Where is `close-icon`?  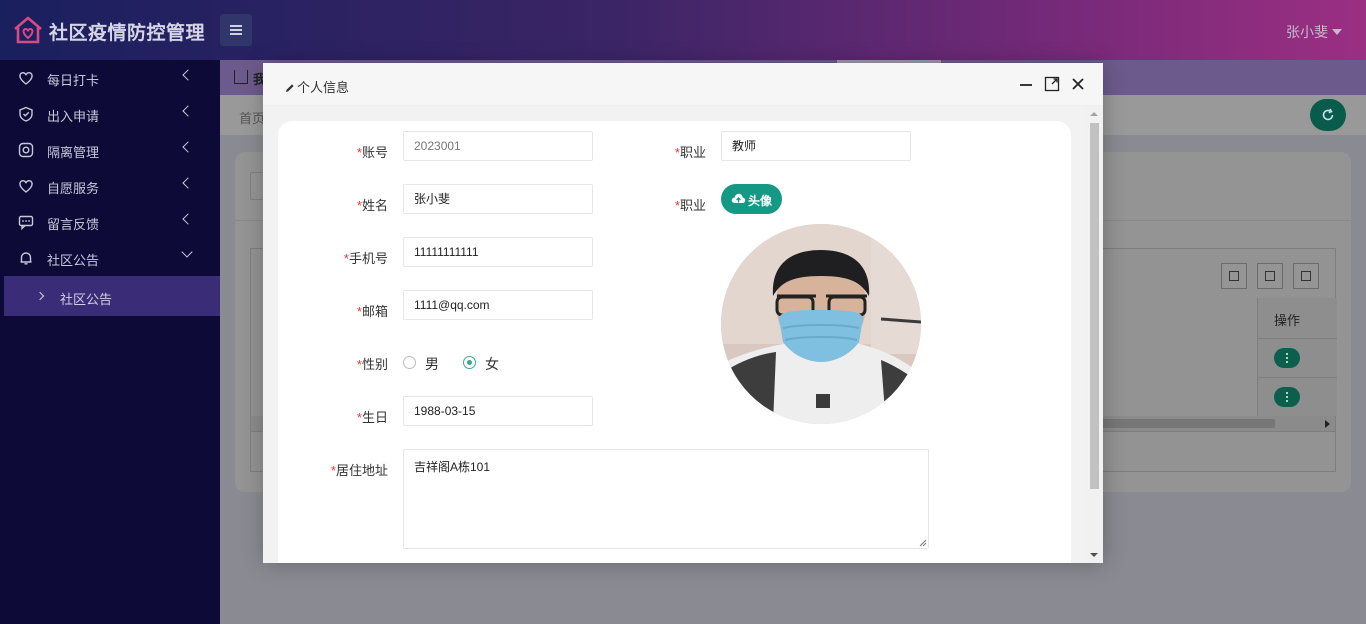
close-icon is located at coordinates (1078, 84).